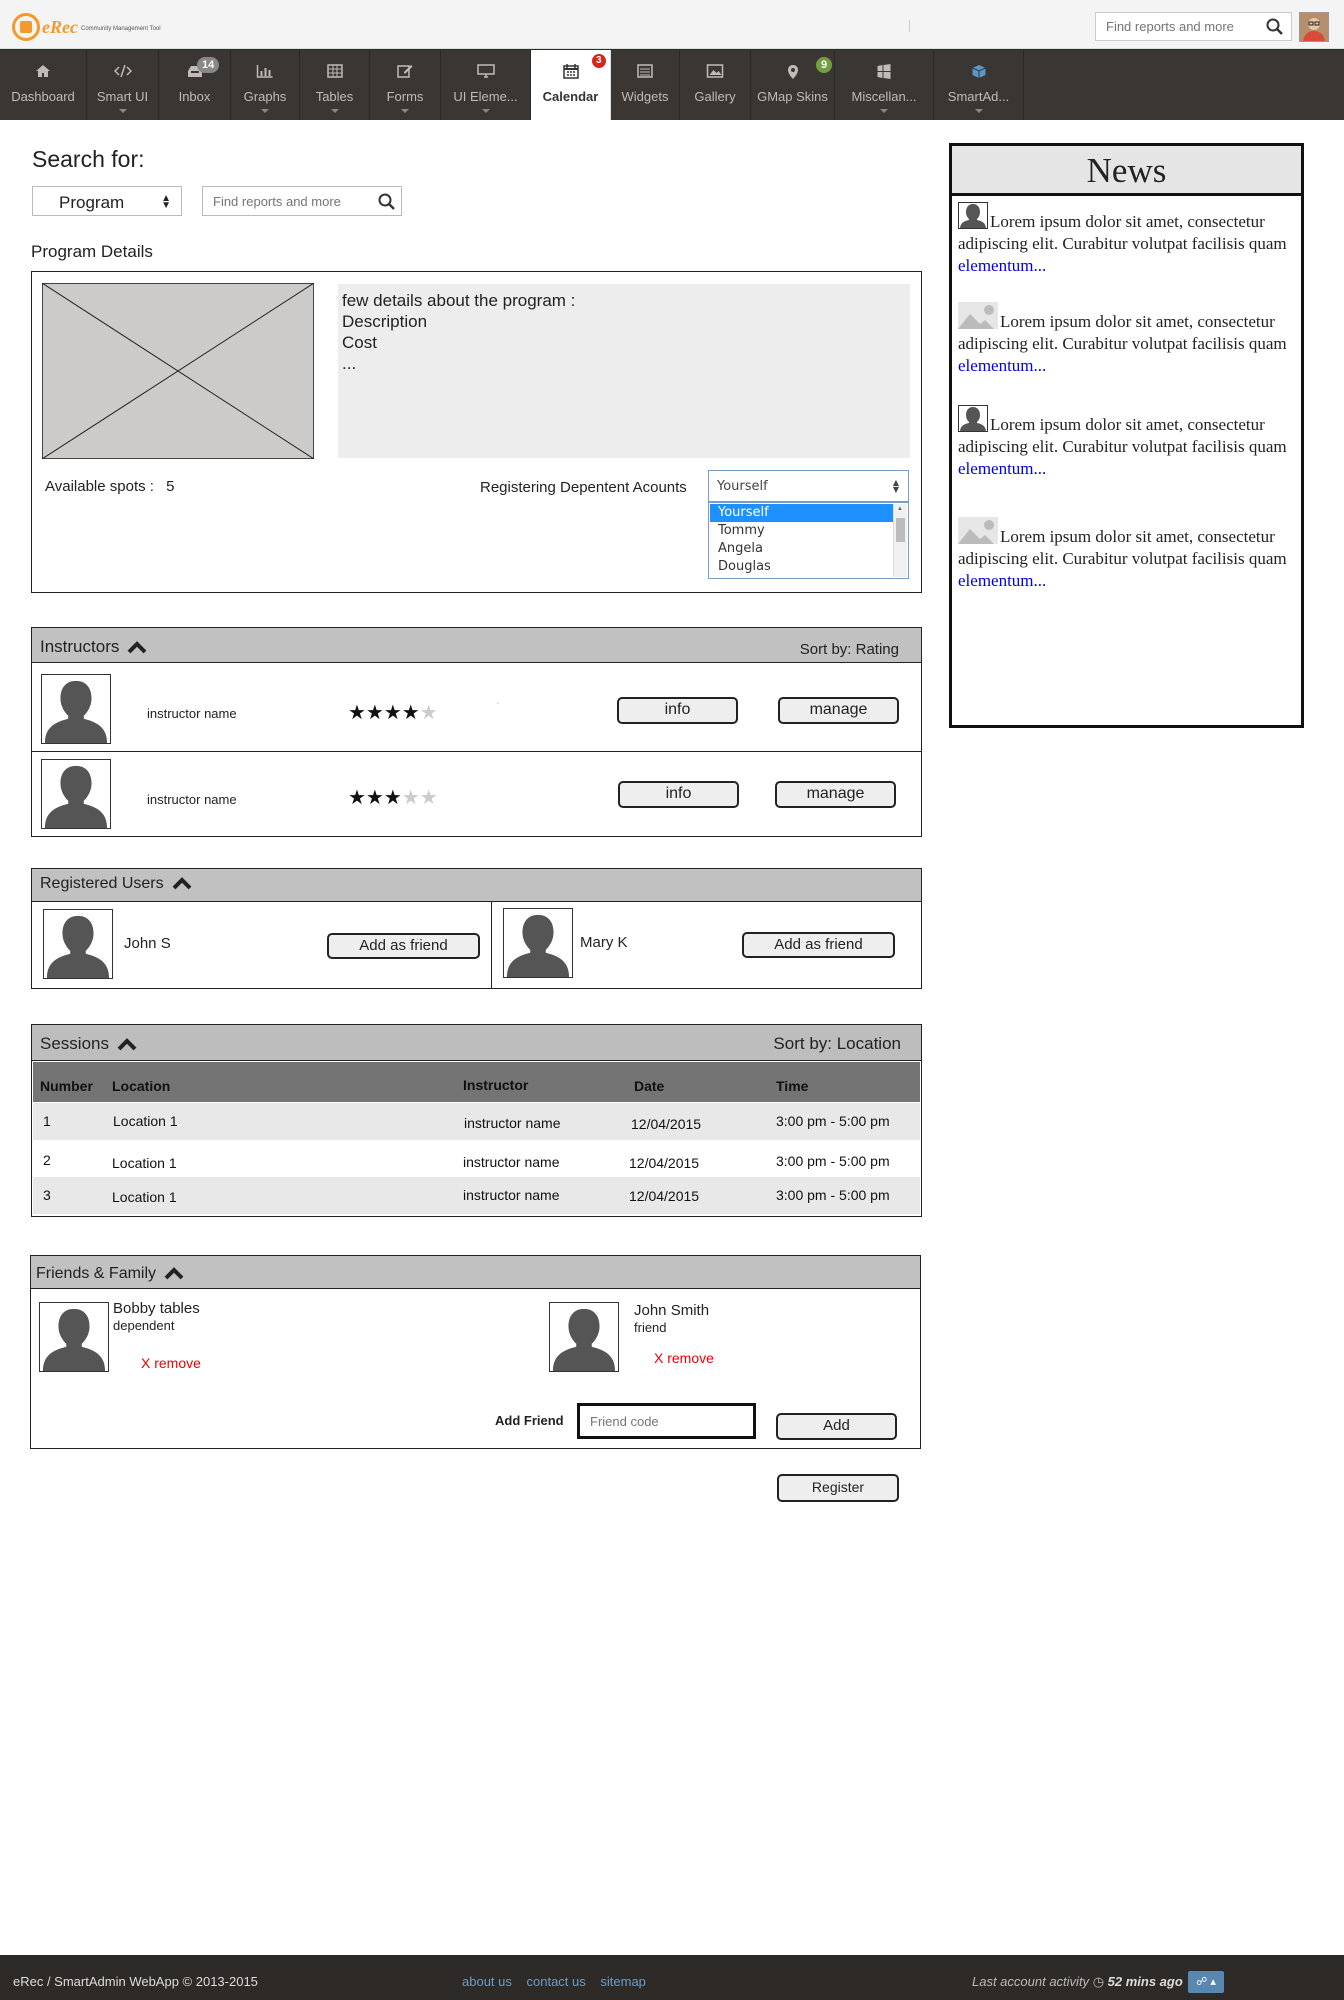 This screenshot has width=1344, height=2000. What do you see at coordinates (571, 85) in the screenshot?
I see `nav-calendar: 3 Calendar` at bounding box center [571, 85].